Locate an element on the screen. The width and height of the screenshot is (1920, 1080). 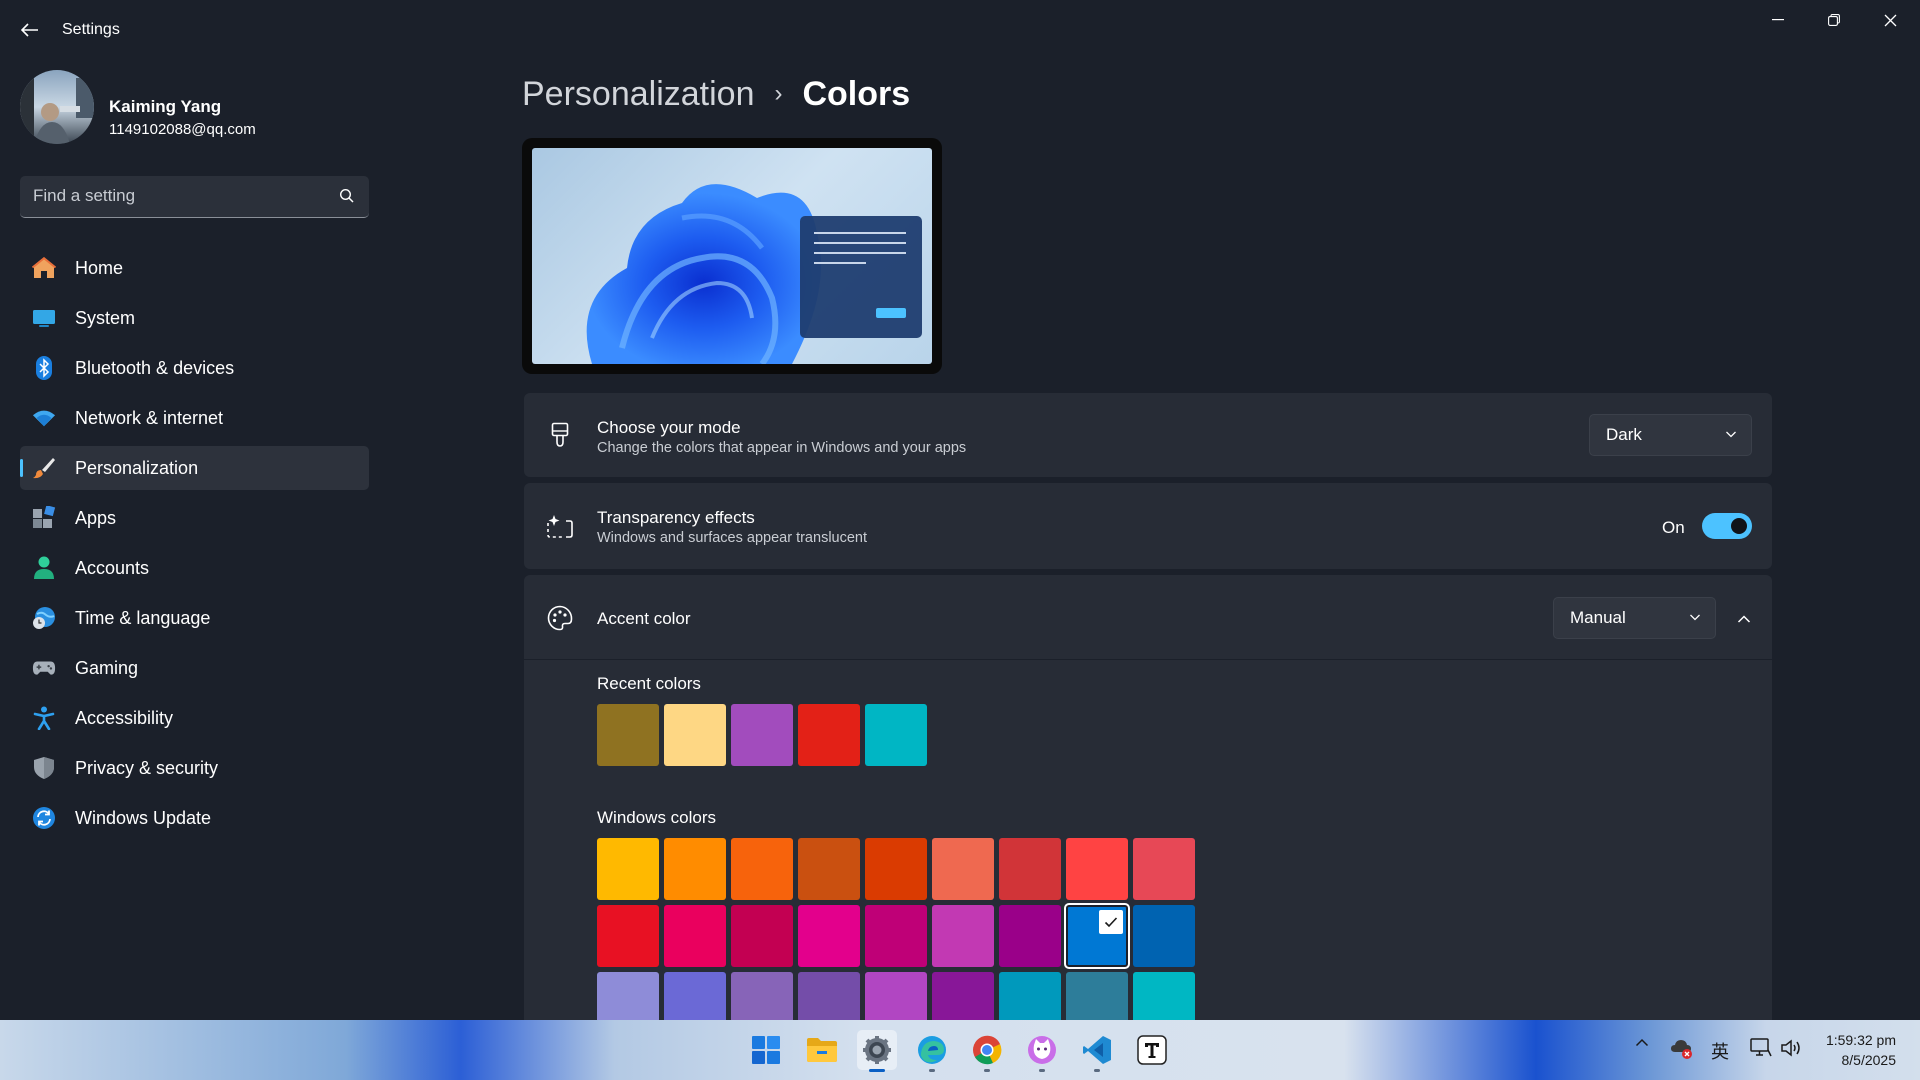
breadcrumb-parent: Personalization is located at coordinates (638, 94).